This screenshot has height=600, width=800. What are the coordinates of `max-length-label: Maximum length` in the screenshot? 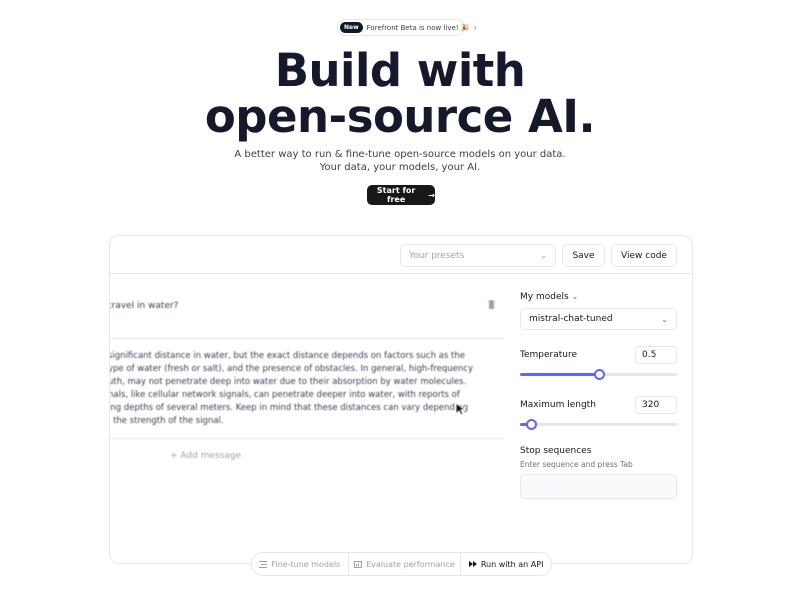 It's located at (558, 405).